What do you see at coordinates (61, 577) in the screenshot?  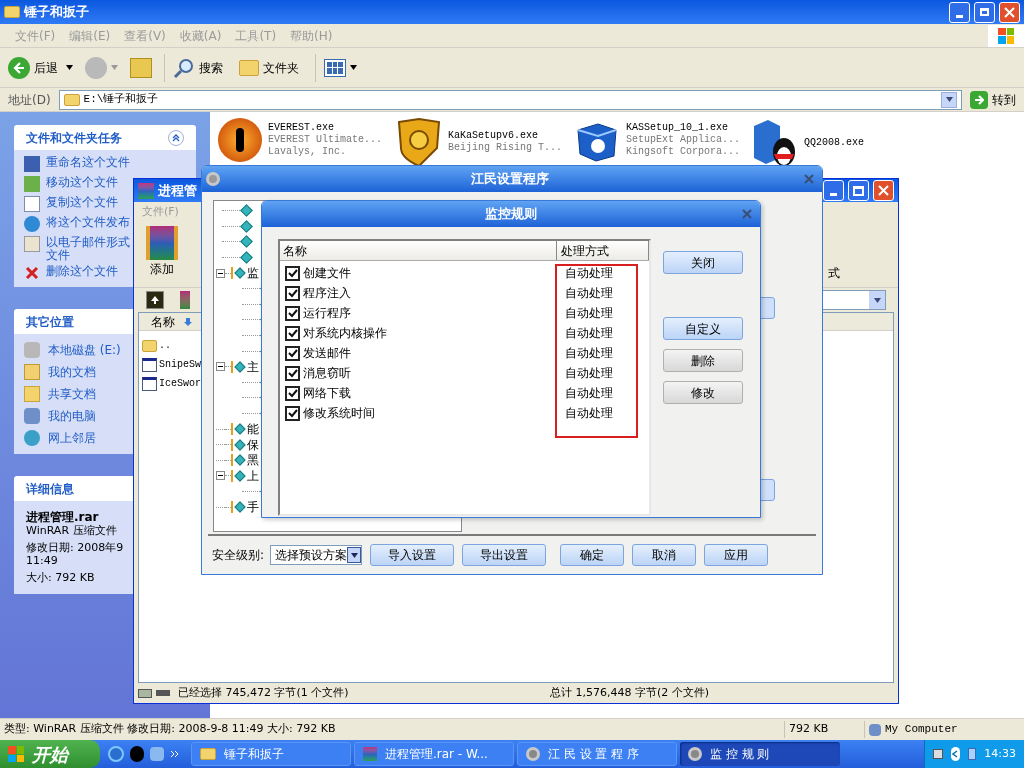 I see `file-size: 大小: 792 KB` at bounding box center [61, 577].